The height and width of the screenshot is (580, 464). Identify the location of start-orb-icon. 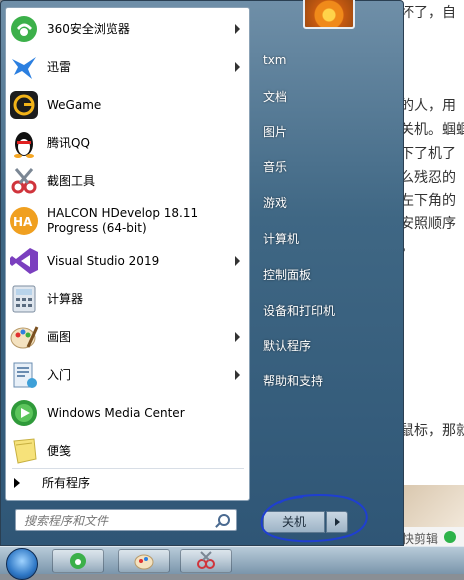
(22, 564).